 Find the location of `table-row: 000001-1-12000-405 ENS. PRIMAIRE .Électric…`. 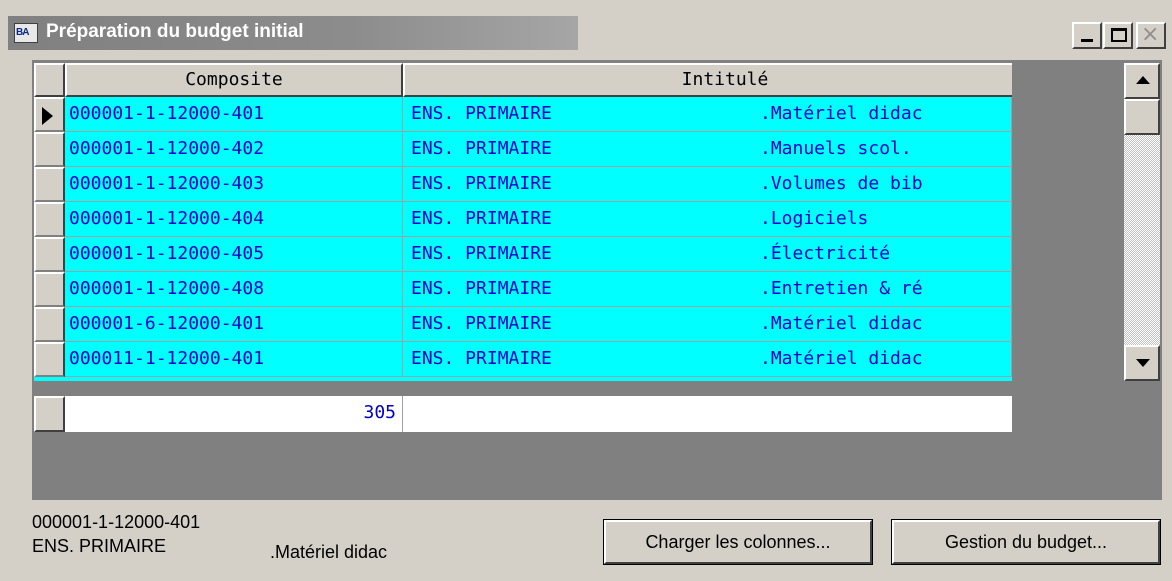

table-row: 000001-1-12000-405 ENS. PRIMAIRE .Électric… is located at coordinates (523, 254).